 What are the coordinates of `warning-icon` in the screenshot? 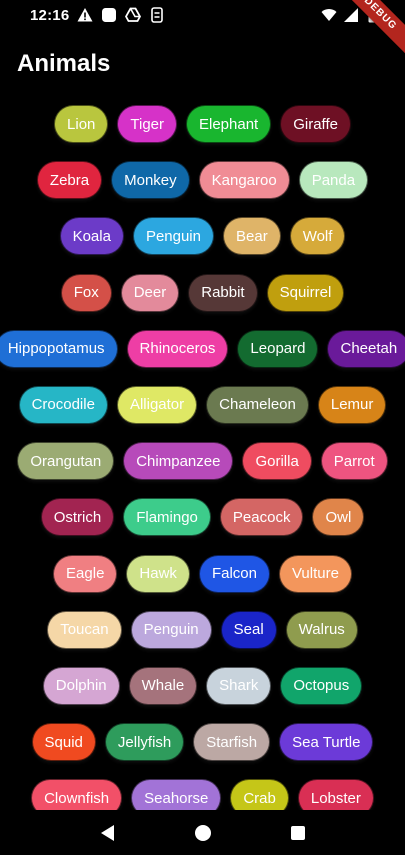 It's located at (85, 15).